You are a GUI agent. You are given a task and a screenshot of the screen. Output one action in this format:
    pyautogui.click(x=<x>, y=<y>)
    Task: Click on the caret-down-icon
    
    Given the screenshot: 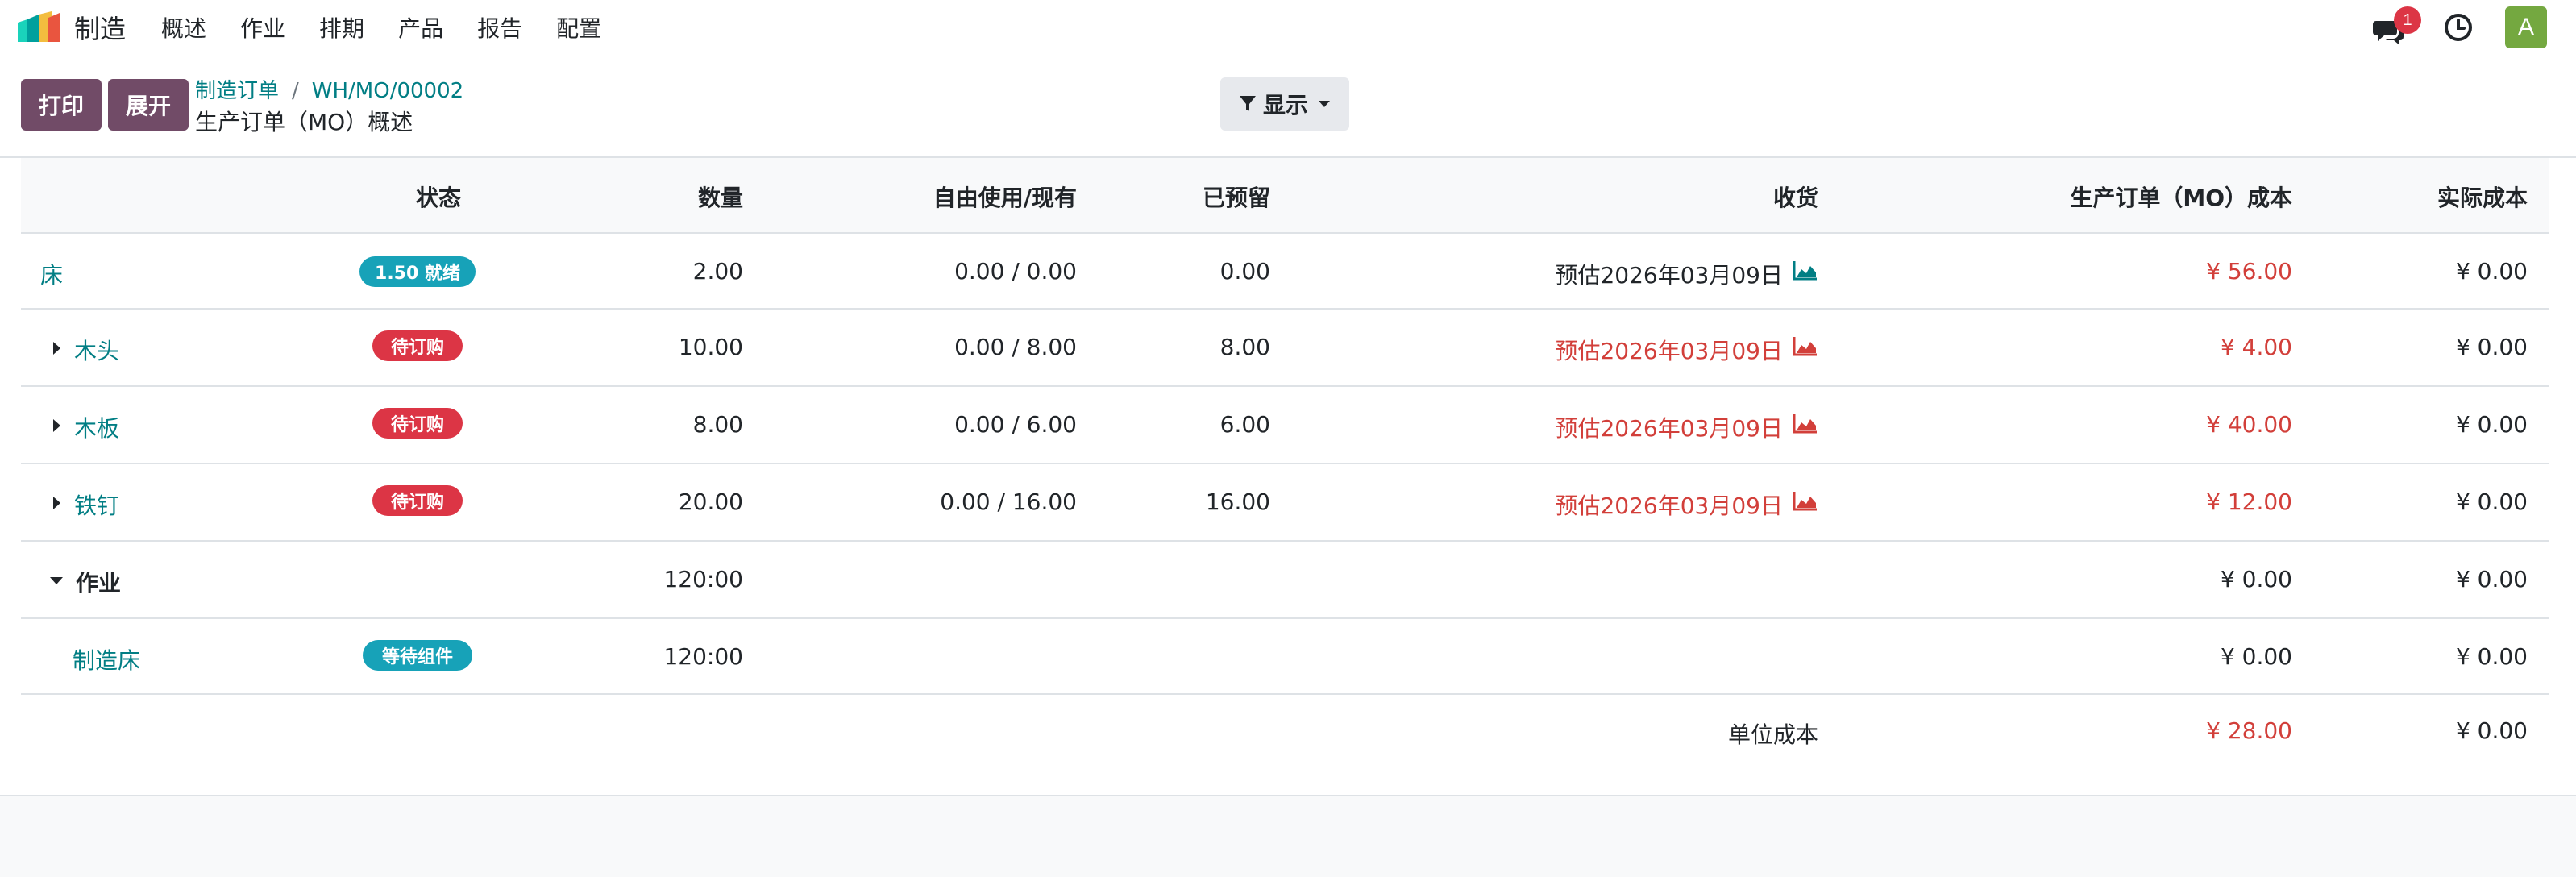 What is the action you would take?
    pyautogui.click(x=1324, y=104)
    